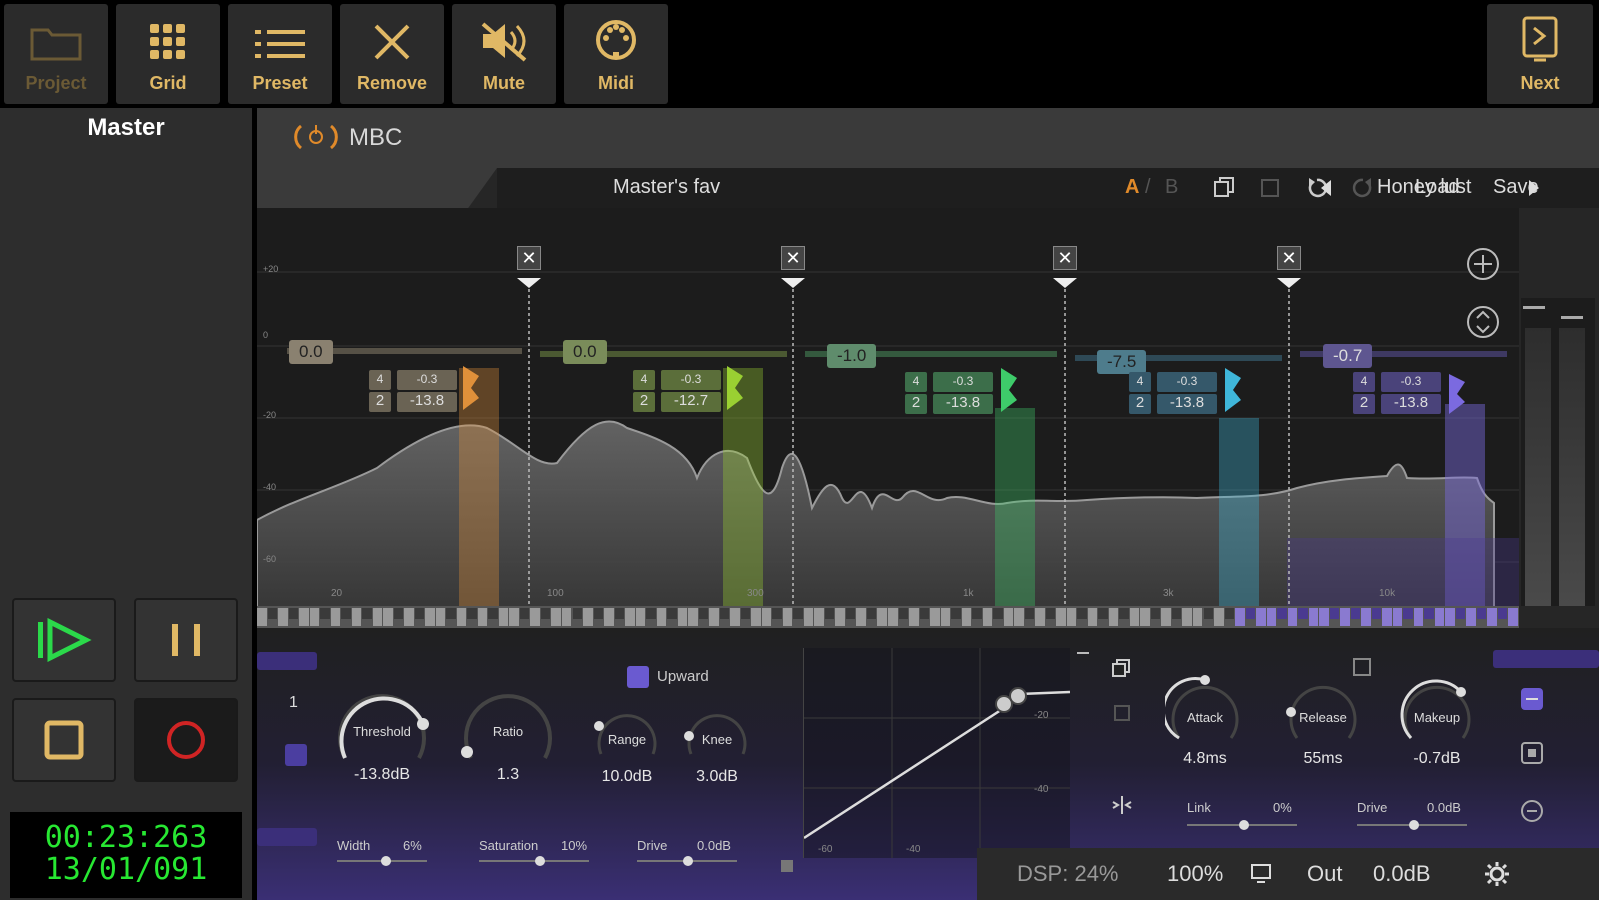 This screenshot has width=1599, height=900. Describe the element at coordinates (64, 740) in the screenshot. I see `stop-button` at that location.